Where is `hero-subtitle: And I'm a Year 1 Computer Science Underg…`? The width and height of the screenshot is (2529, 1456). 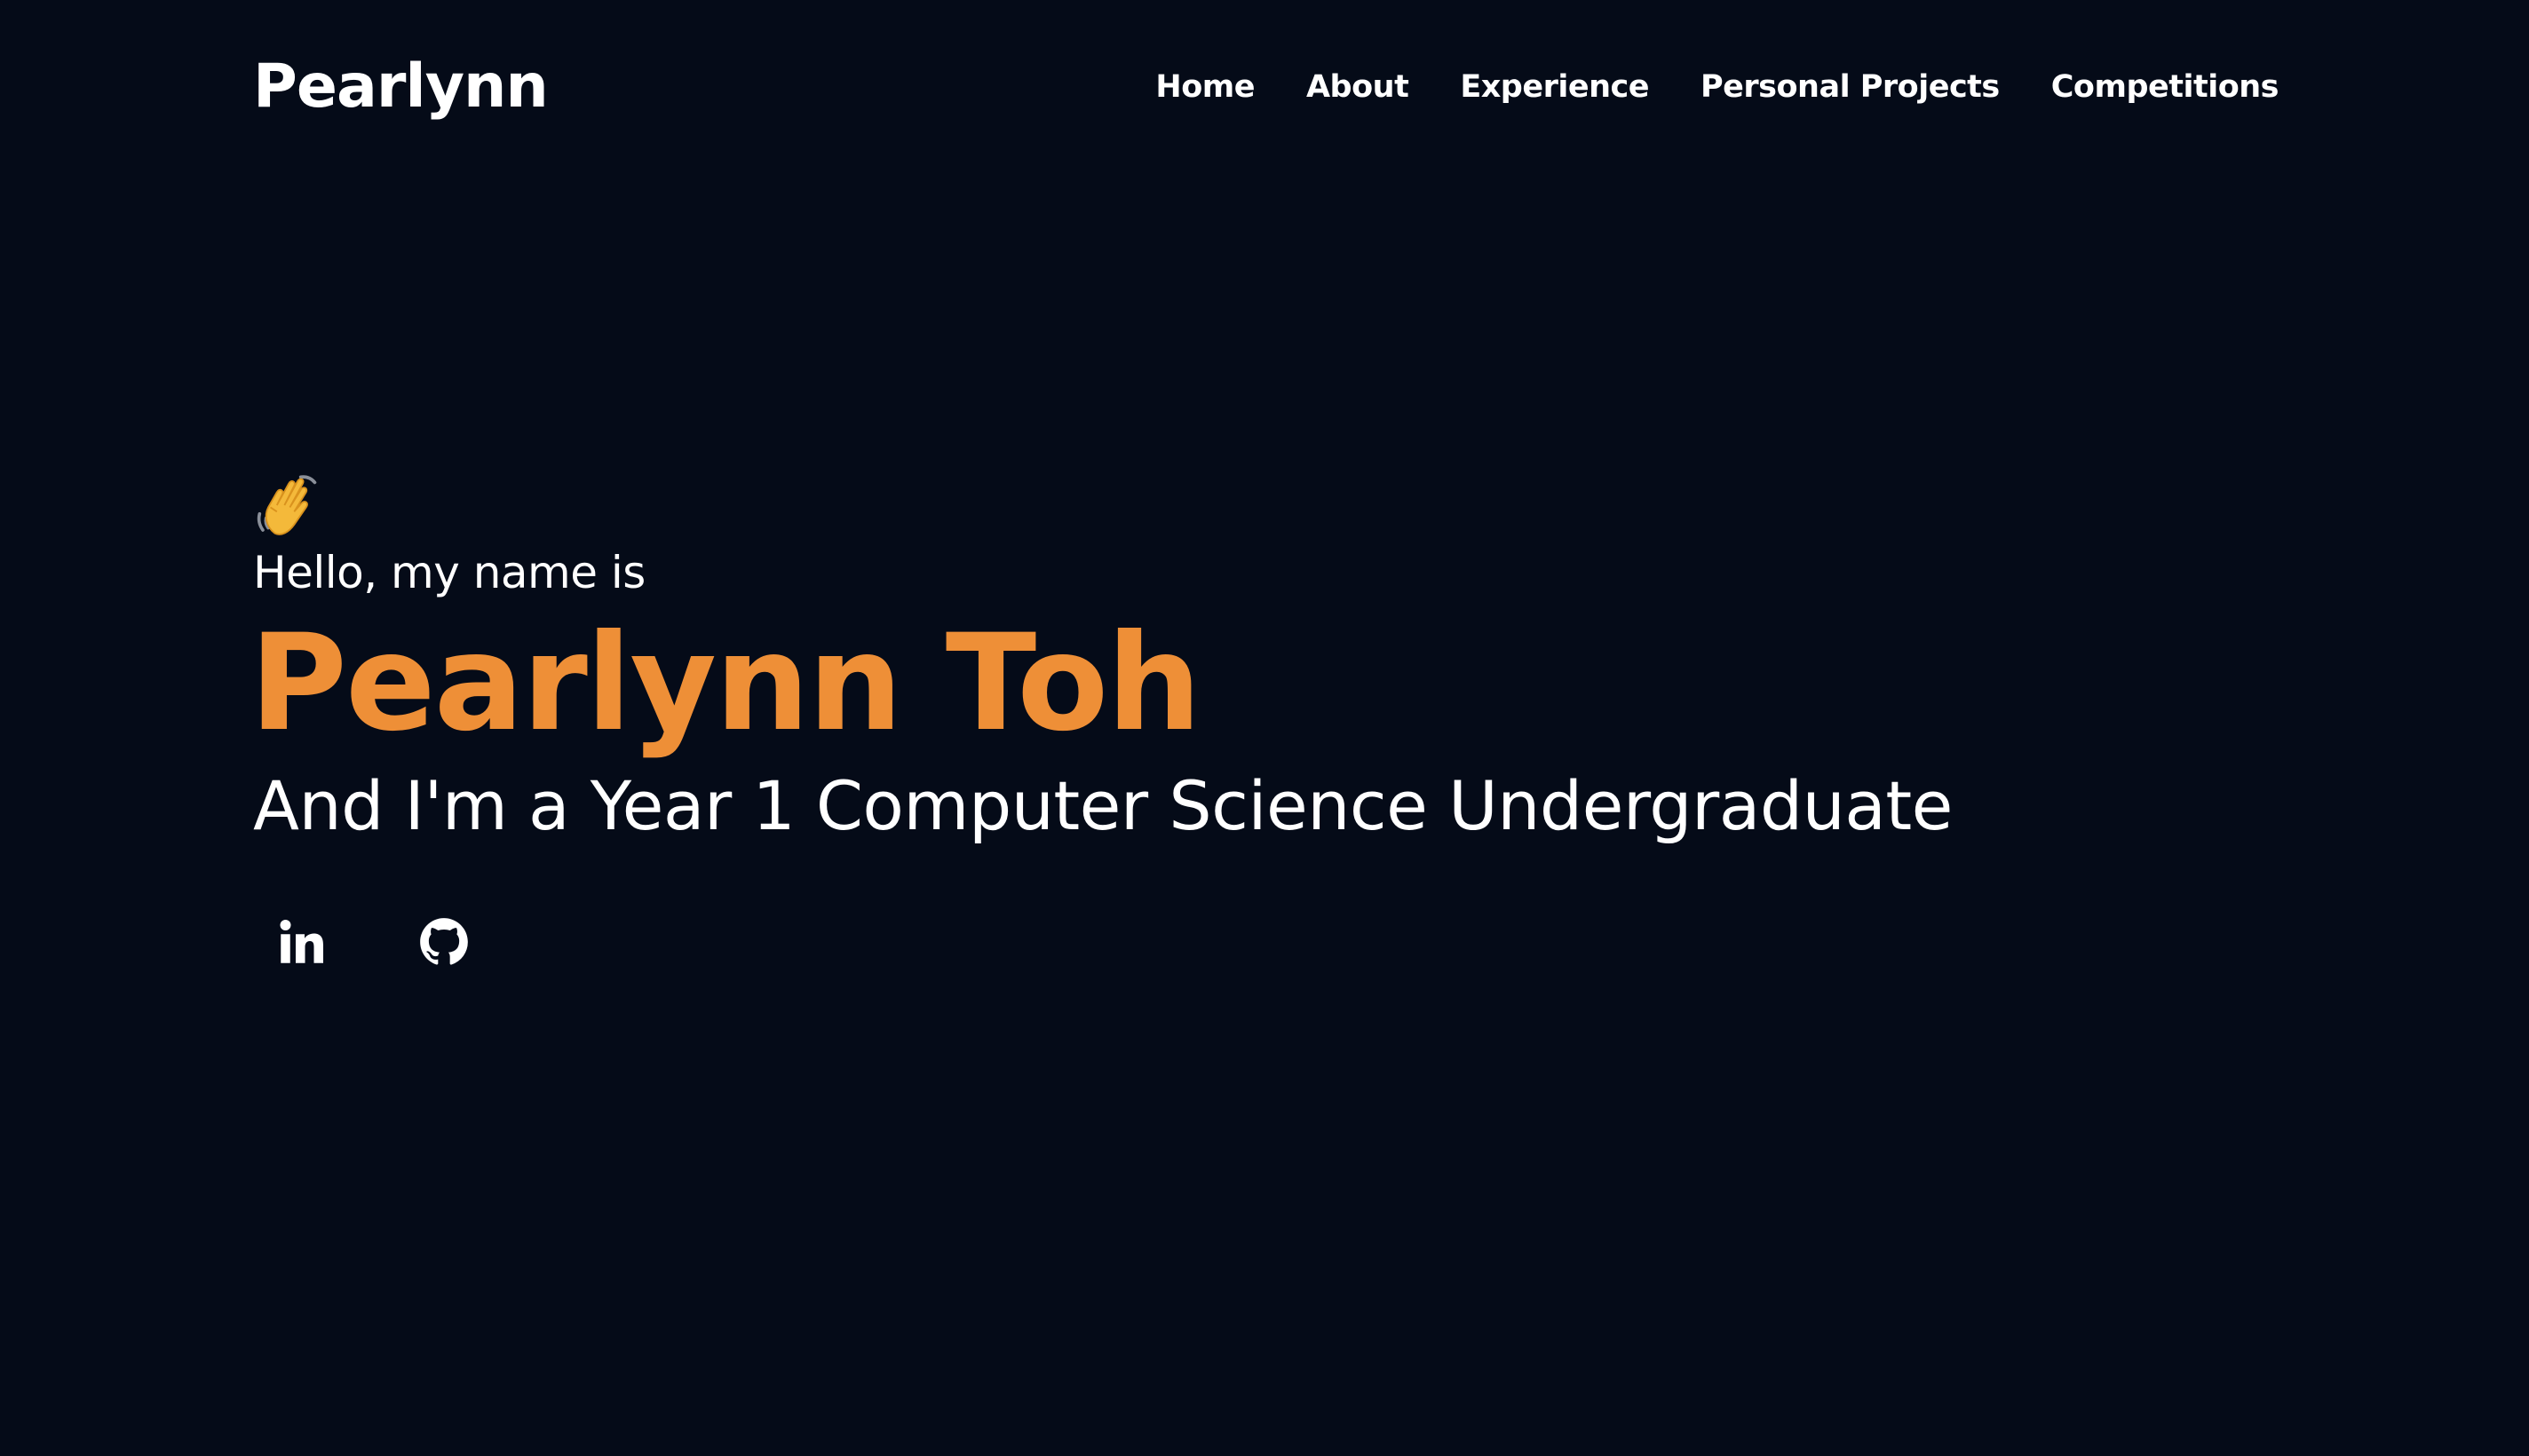 hero-subtitle: And I'm a Year 1 Computer Science Underg… is located at coordinates (1103, 805).